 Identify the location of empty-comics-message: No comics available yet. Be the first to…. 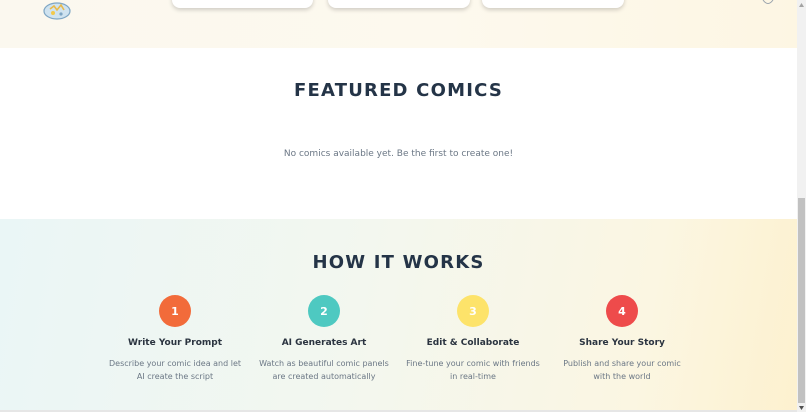
(398, 154).